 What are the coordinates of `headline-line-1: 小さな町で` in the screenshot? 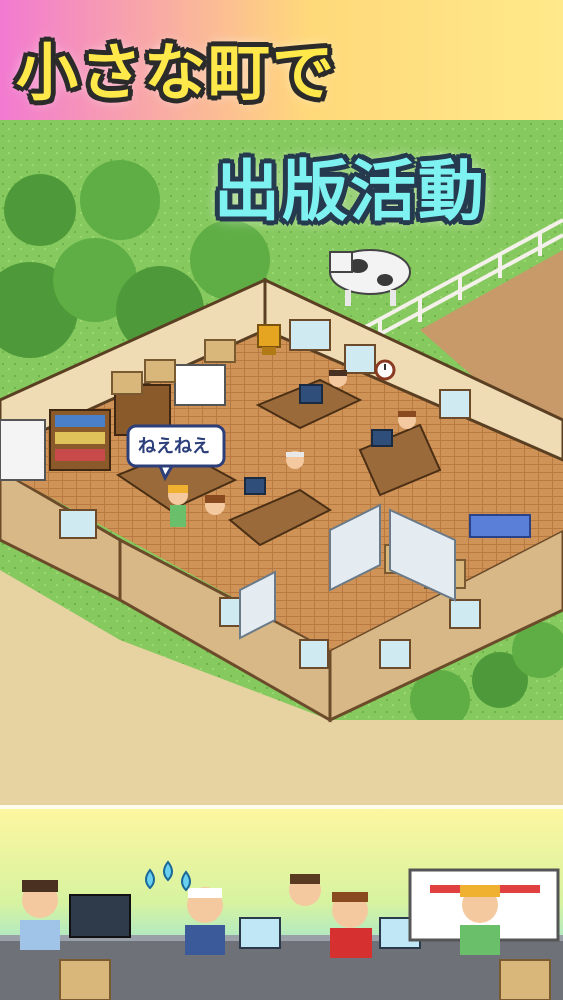 It's located at (176, 72).